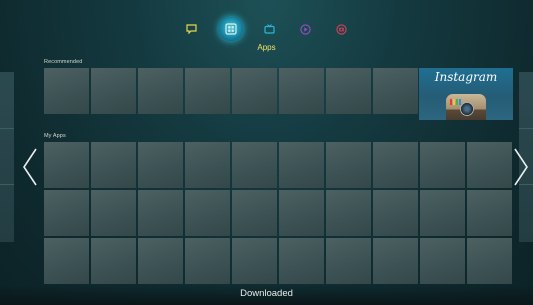 This screenshot has width=533, height=305. Describe the element at coordinates (30, 167) in the screenshot. I see `chevron-left-icon` at that location.